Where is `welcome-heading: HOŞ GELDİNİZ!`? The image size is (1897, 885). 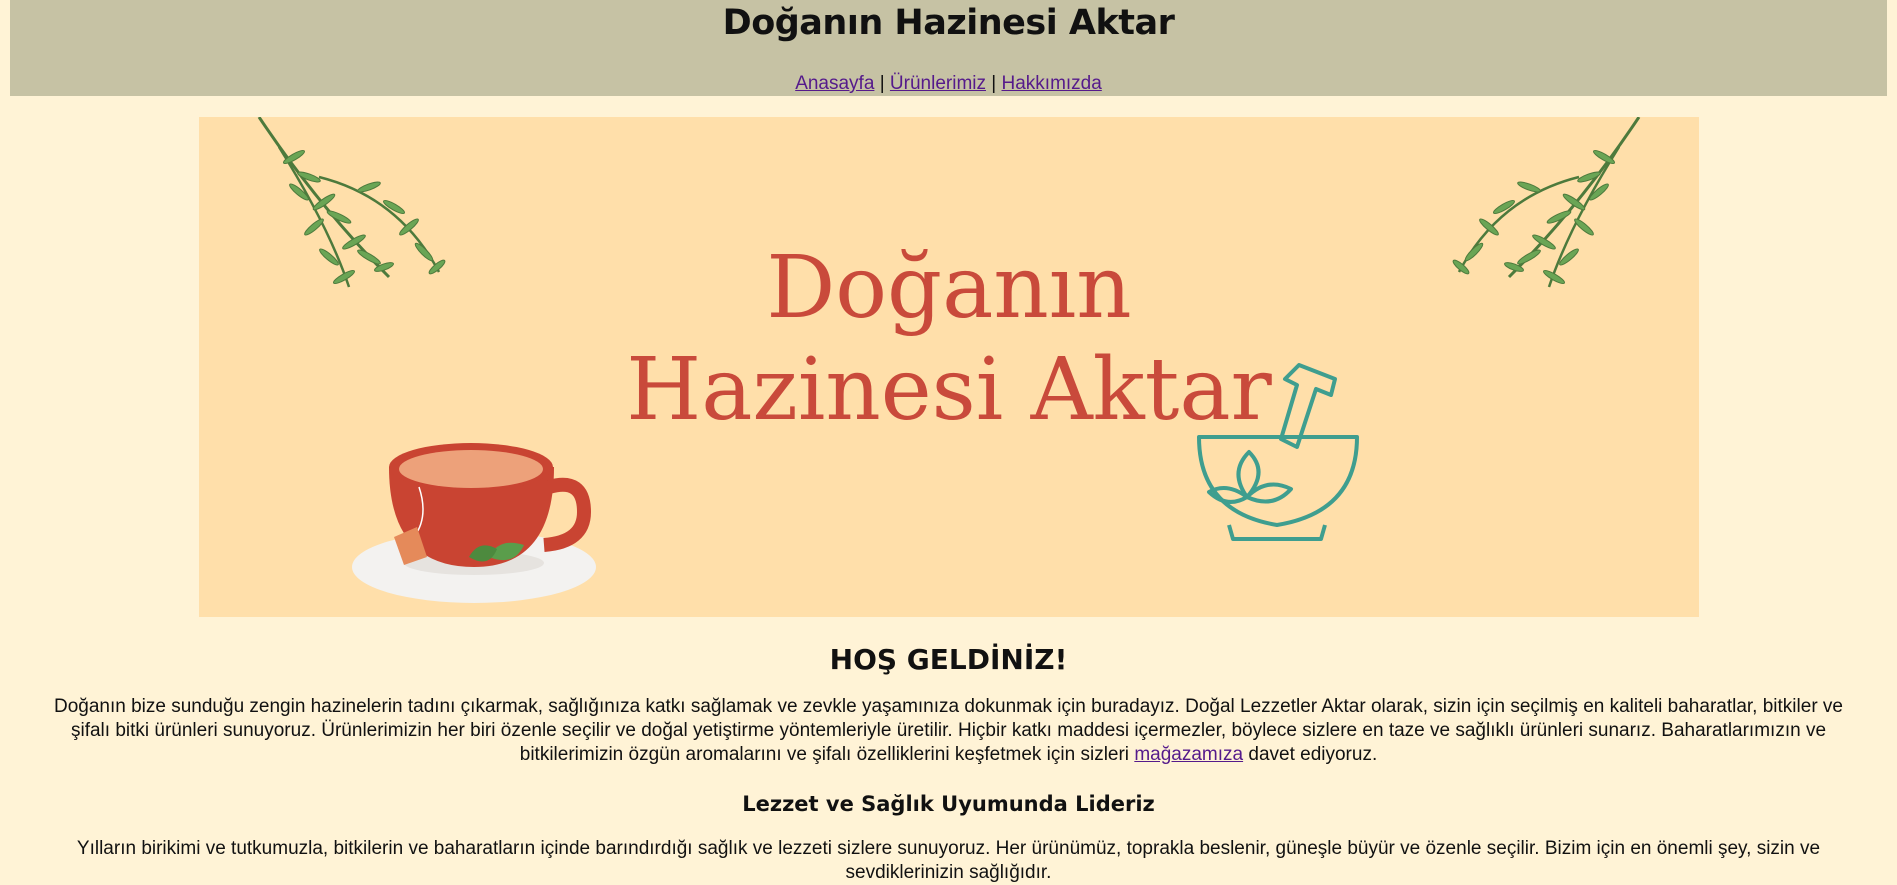 welcome-heading: HOŞ GELDİNİZ! is located at coordinates (948, 659).